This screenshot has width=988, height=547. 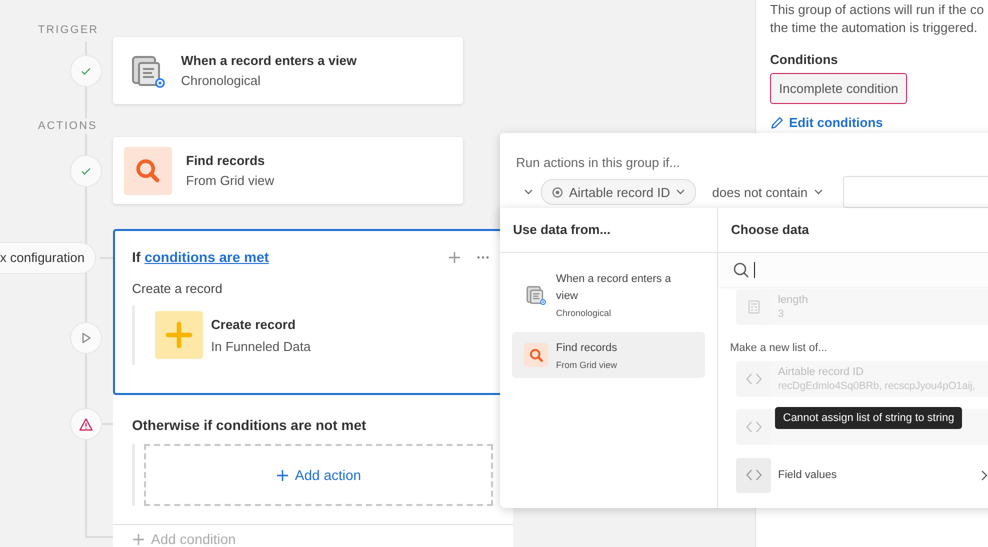 What do you see at coordinates (178, 288) in the screenshot?
I see `group-description: Create a record` at bounding box center [178, 288].